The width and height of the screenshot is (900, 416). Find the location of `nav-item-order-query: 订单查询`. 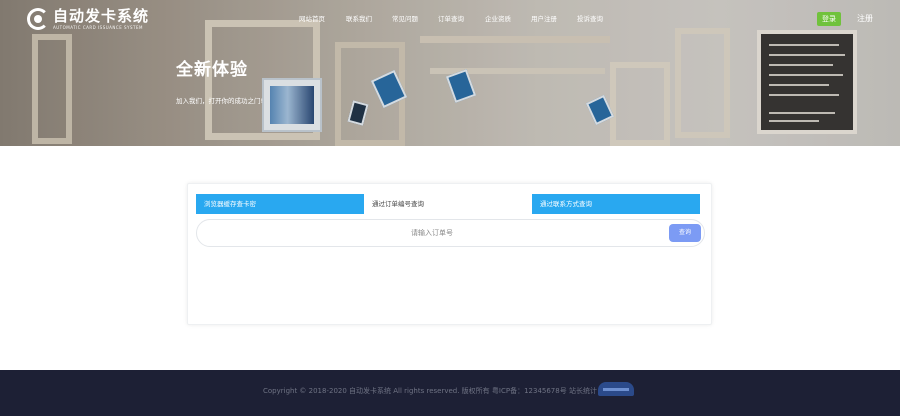

nav-item-order-query: 订单查询 is located at coordinates (451, 19).